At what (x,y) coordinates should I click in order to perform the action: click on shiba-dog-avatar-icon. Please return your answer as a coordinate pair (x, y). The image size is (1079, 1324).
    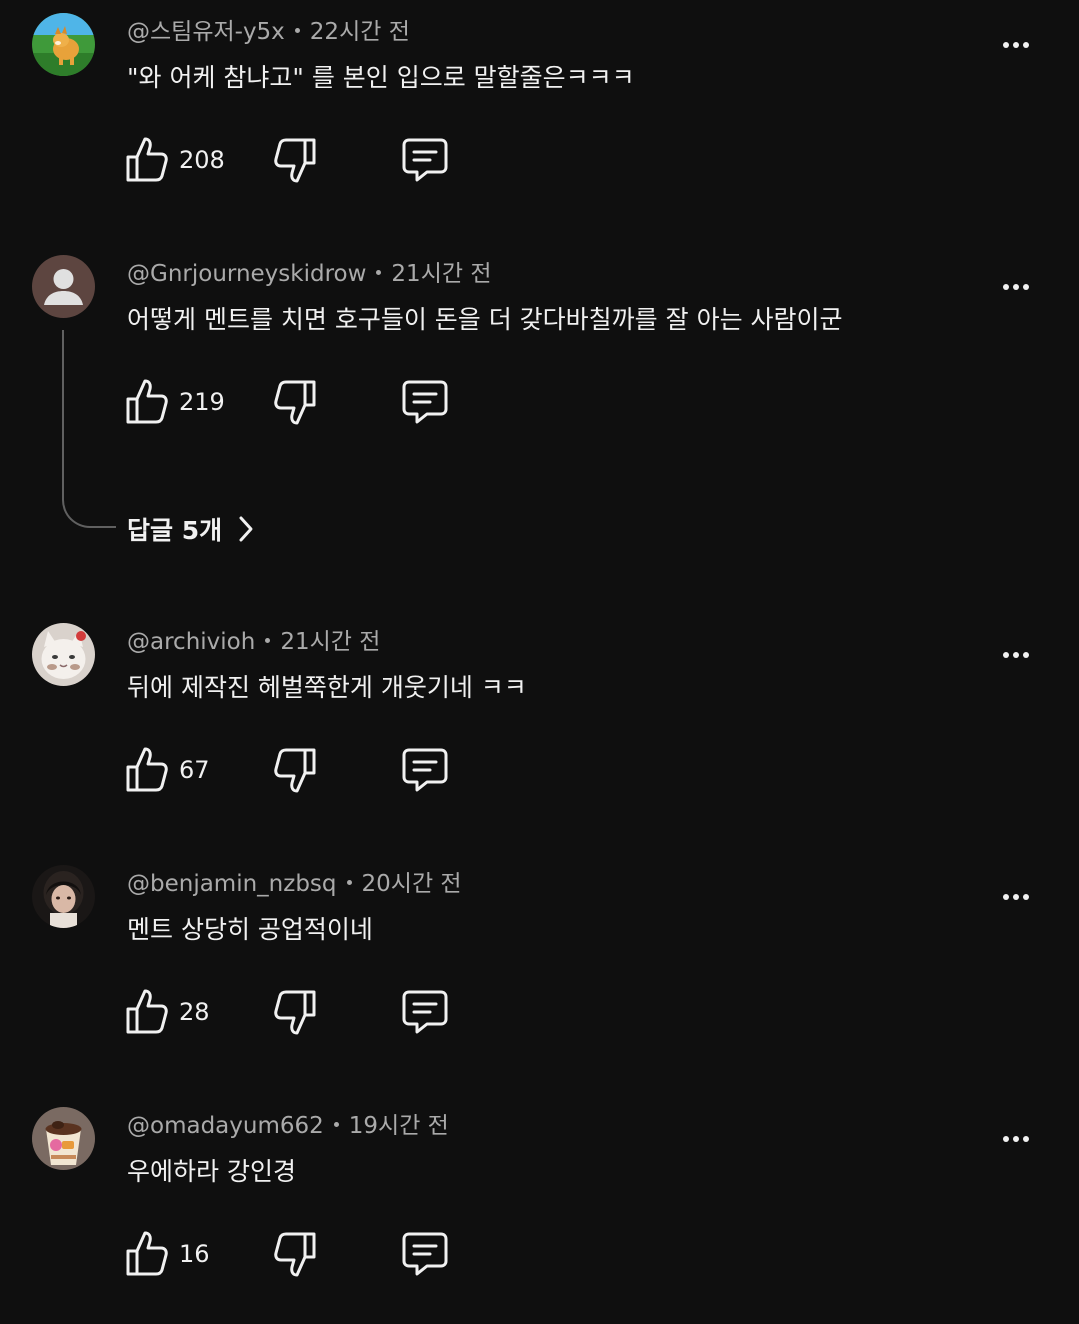
    Looking at the image, I should click on (63, 44).